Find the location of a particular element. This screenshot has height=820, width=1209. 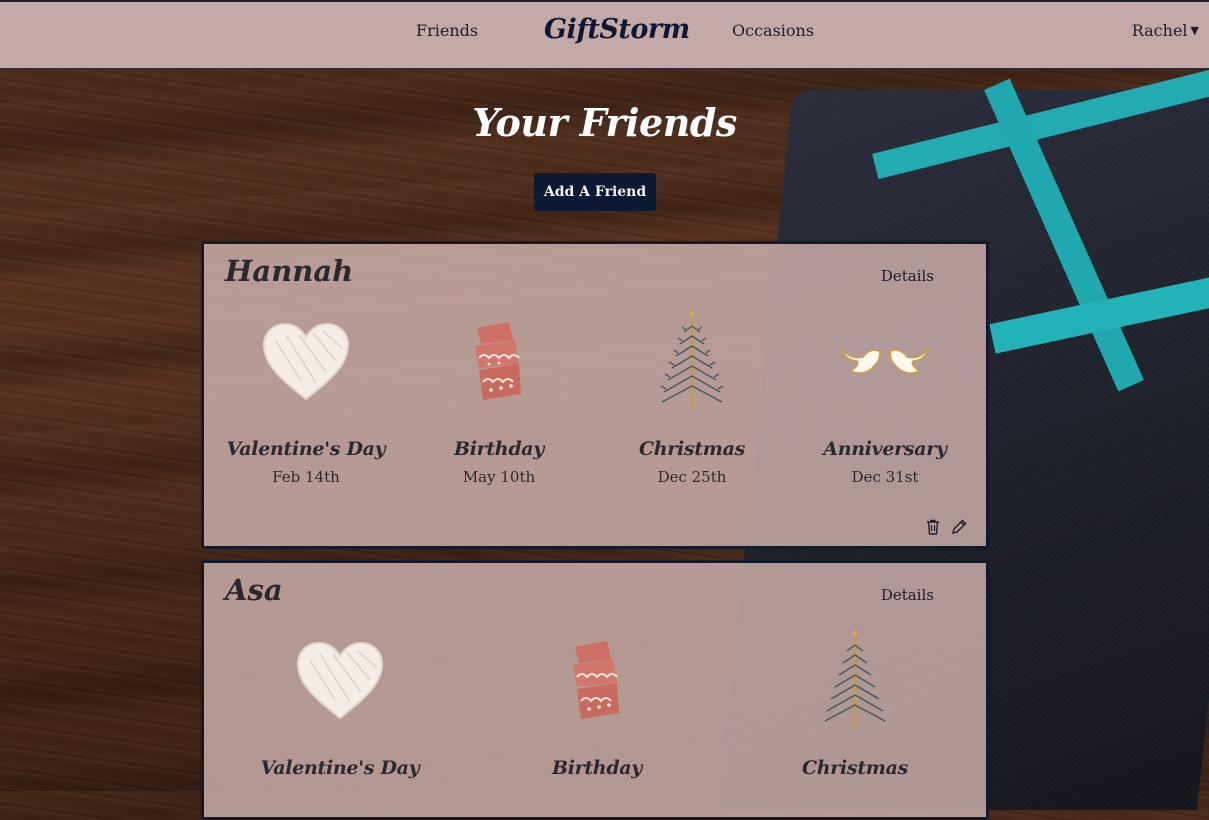

occasion-item: Christmas is located at coordinates (855, 700).